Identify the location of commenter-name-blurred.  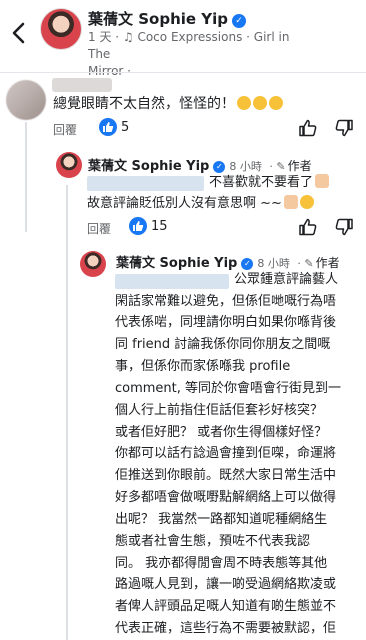
(82, 85).